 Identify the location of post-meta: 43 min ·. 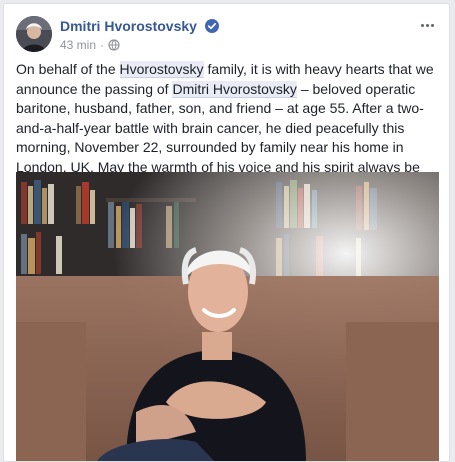
(90, 46).